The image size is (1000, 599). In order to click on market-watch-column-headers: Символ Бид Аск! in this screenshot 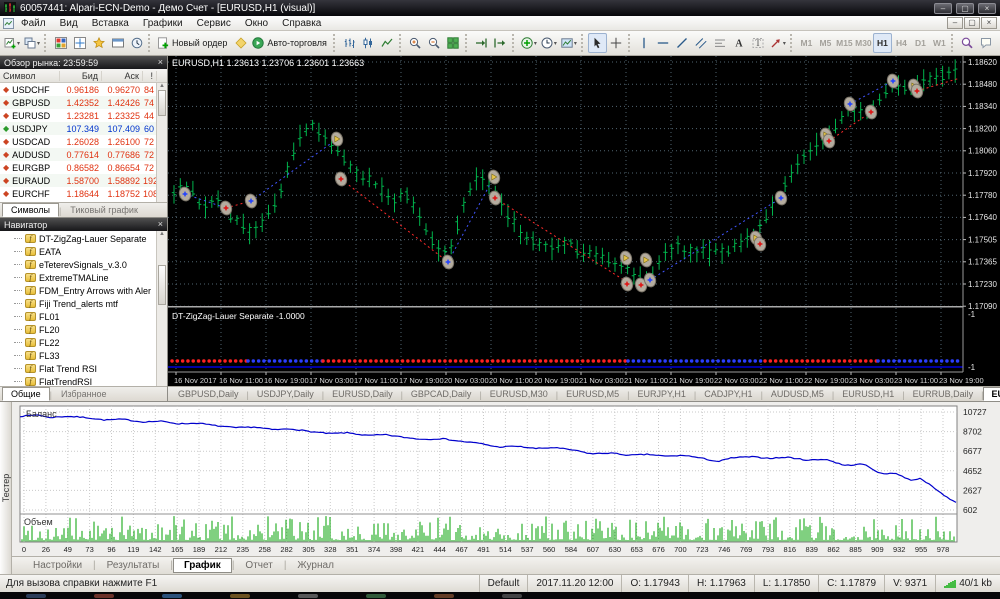, I will do `click(83, 76)`.